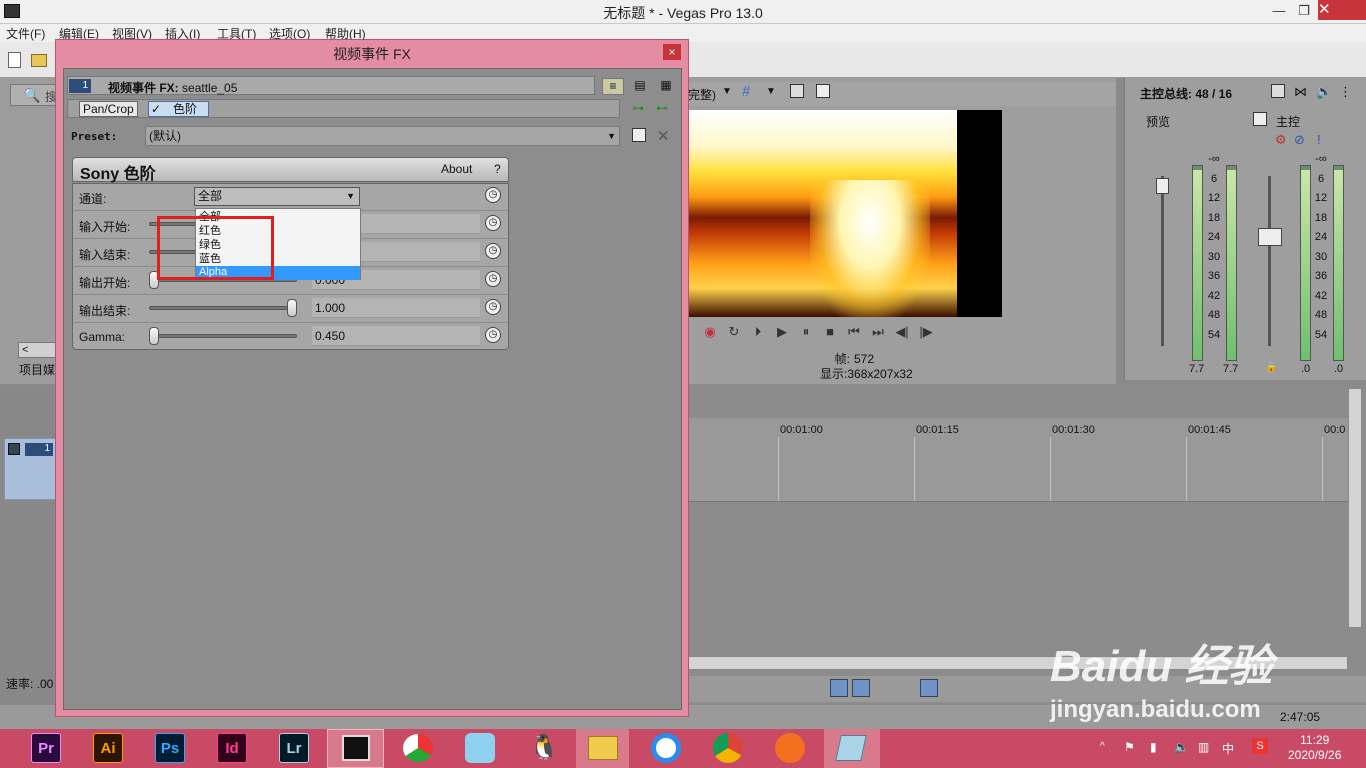 The height and width of the screenshot is (768, 1366). Describe the element at coordinates (396, 336) in the screenshot. I see `gamma-value: 0.450` at that location.